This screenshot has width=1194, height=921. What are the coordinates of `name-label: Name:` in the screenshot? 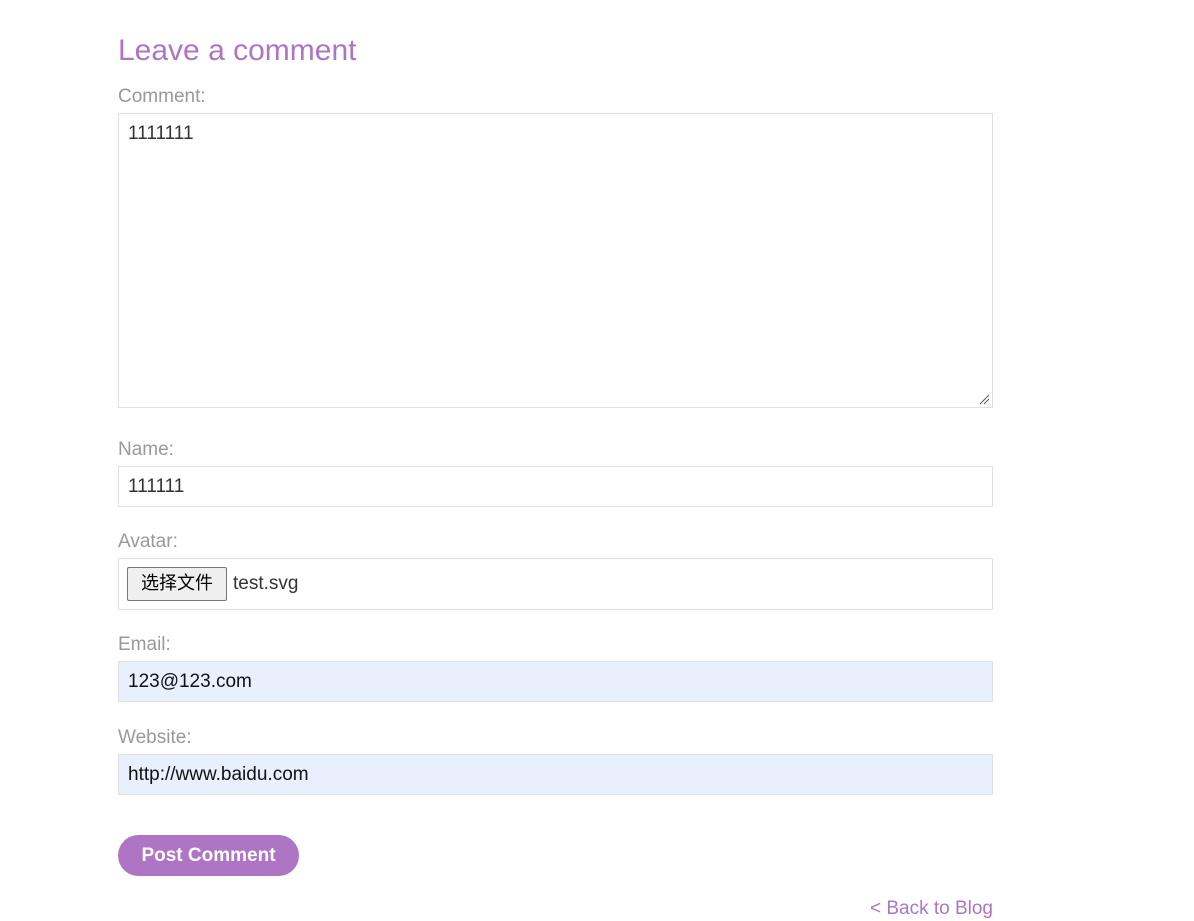 It's located at (146, 449).